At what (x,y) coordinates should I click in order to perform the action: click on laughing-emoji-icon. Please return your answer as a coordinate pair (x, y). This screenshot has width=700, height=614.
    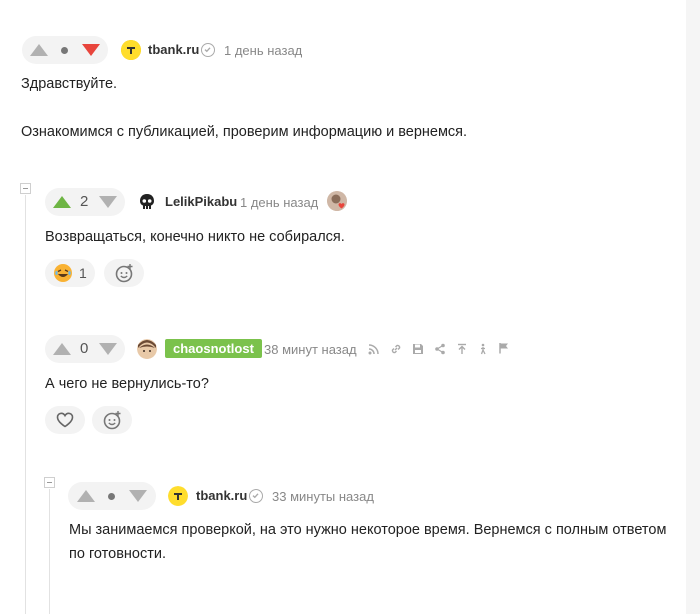
    Looking at the image, I should click on (63, 273).